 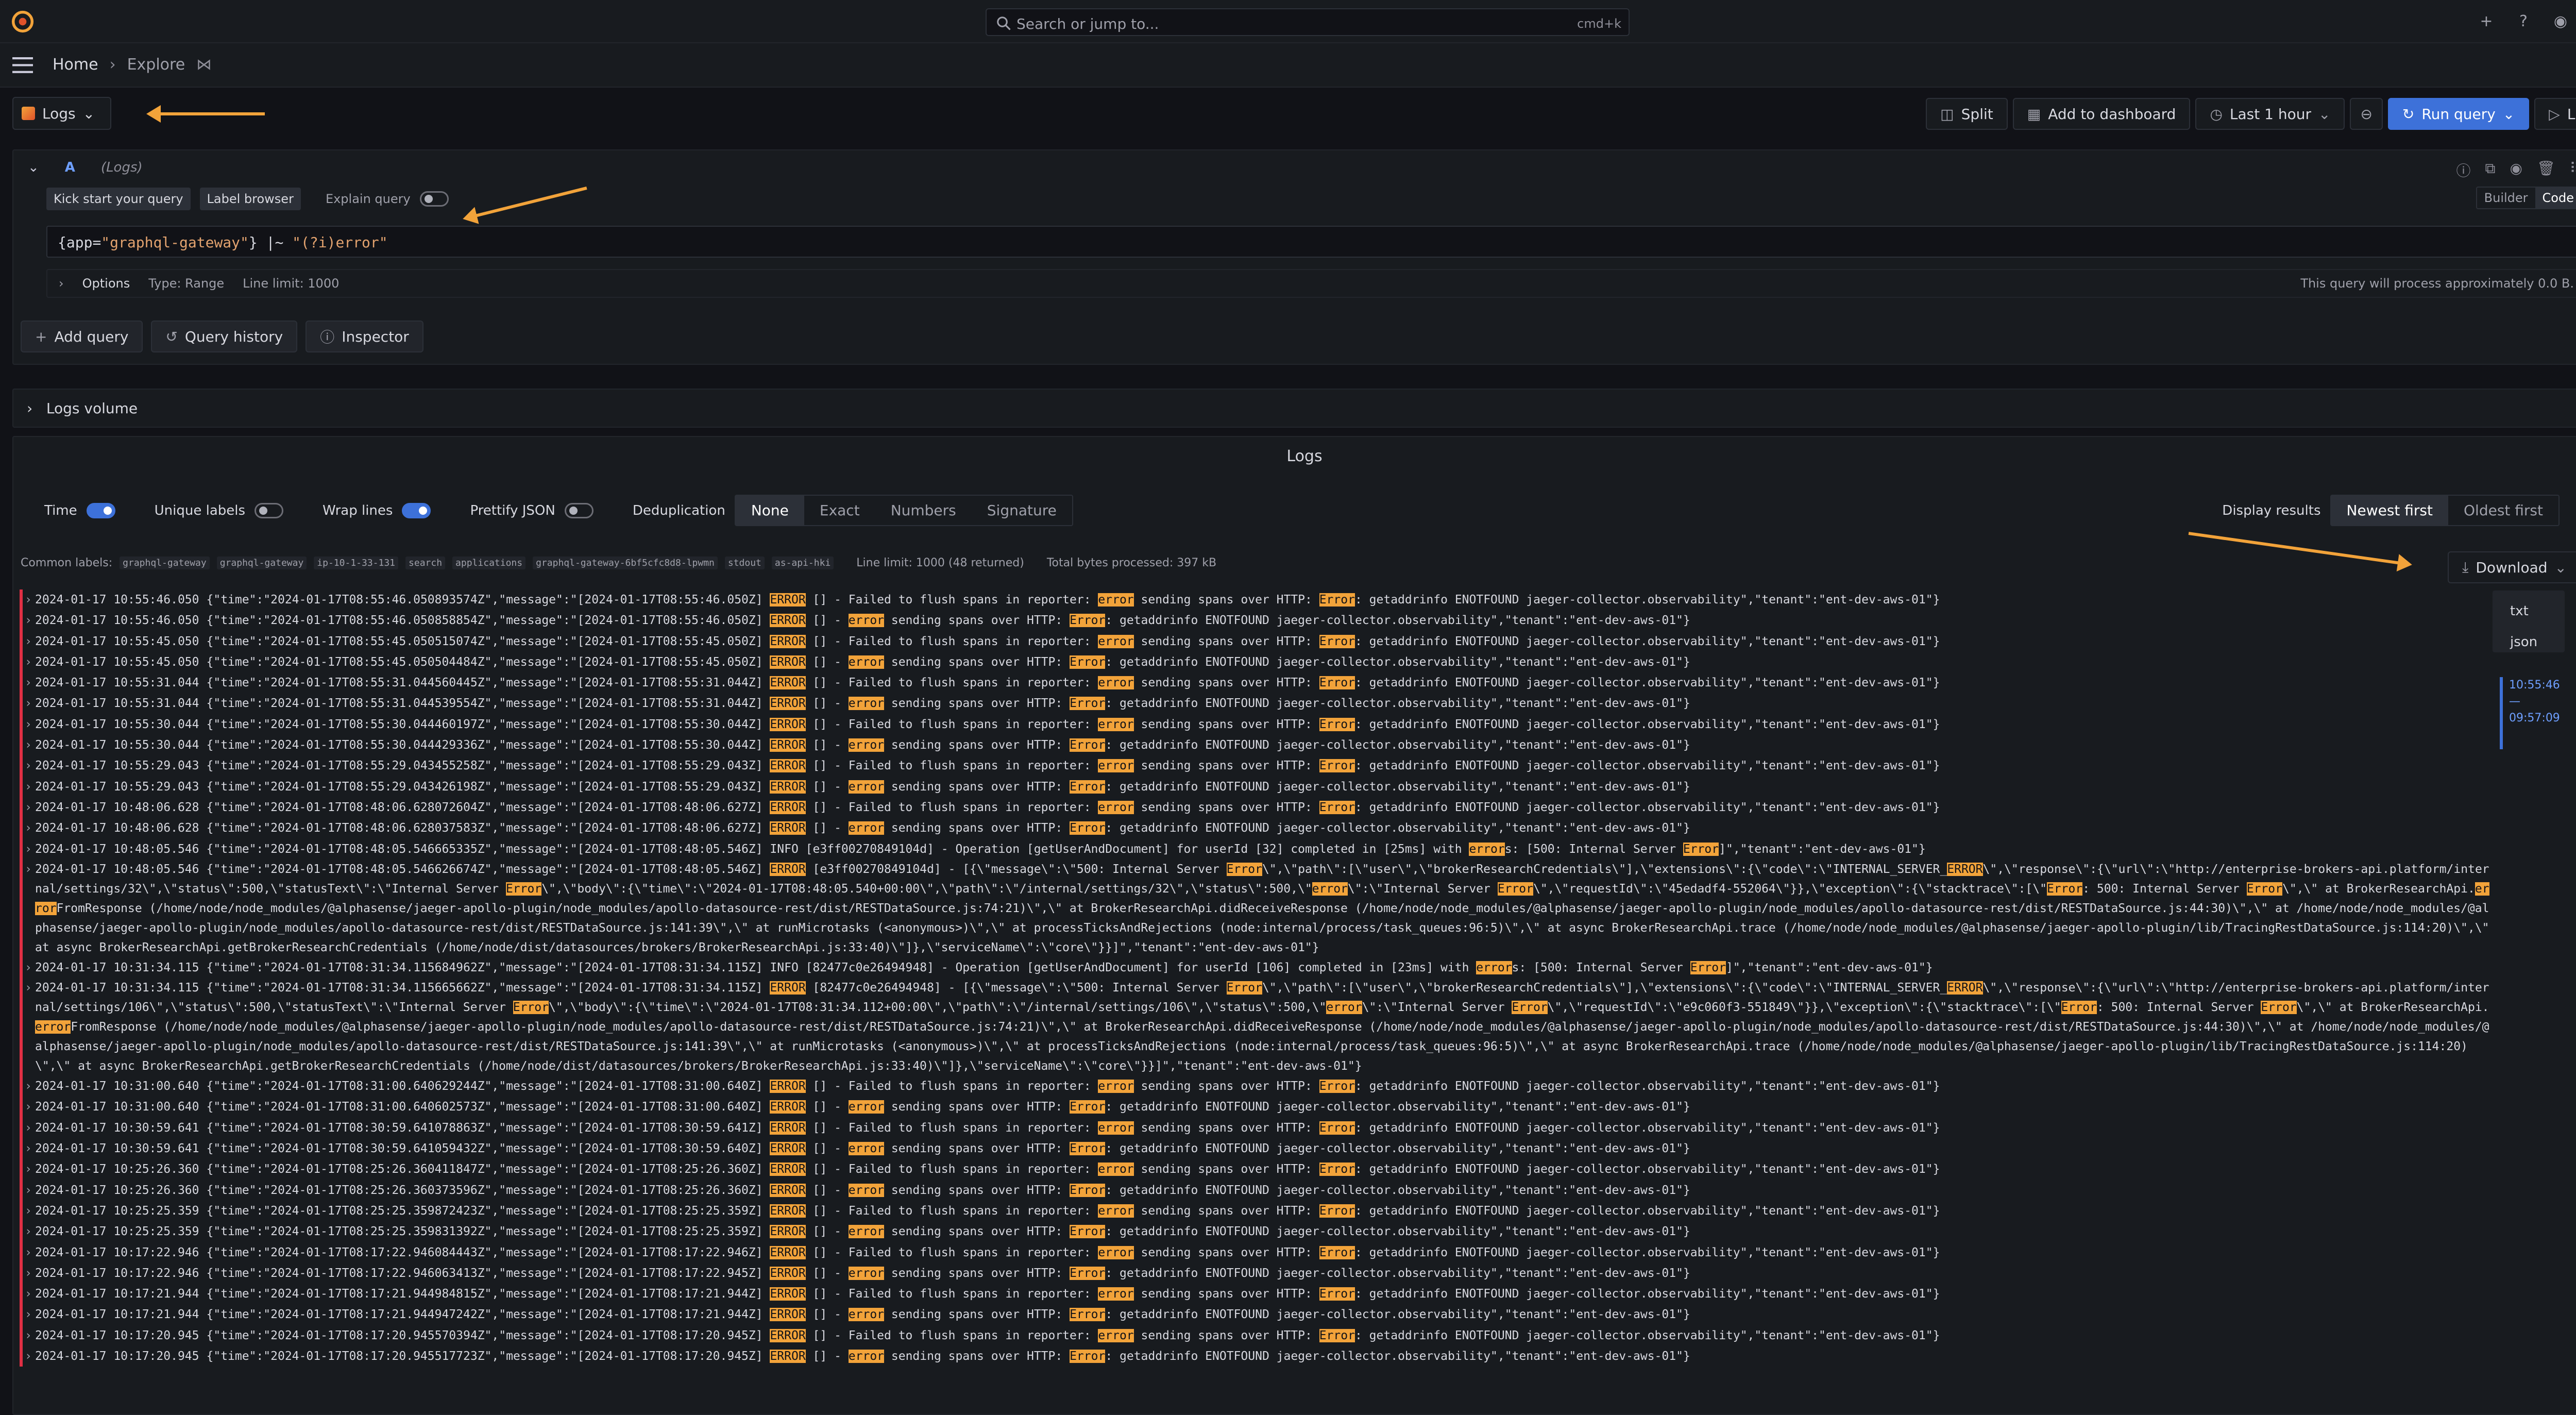 I want to click on copy-icon: ⧉, so click(x=2490, y=170).